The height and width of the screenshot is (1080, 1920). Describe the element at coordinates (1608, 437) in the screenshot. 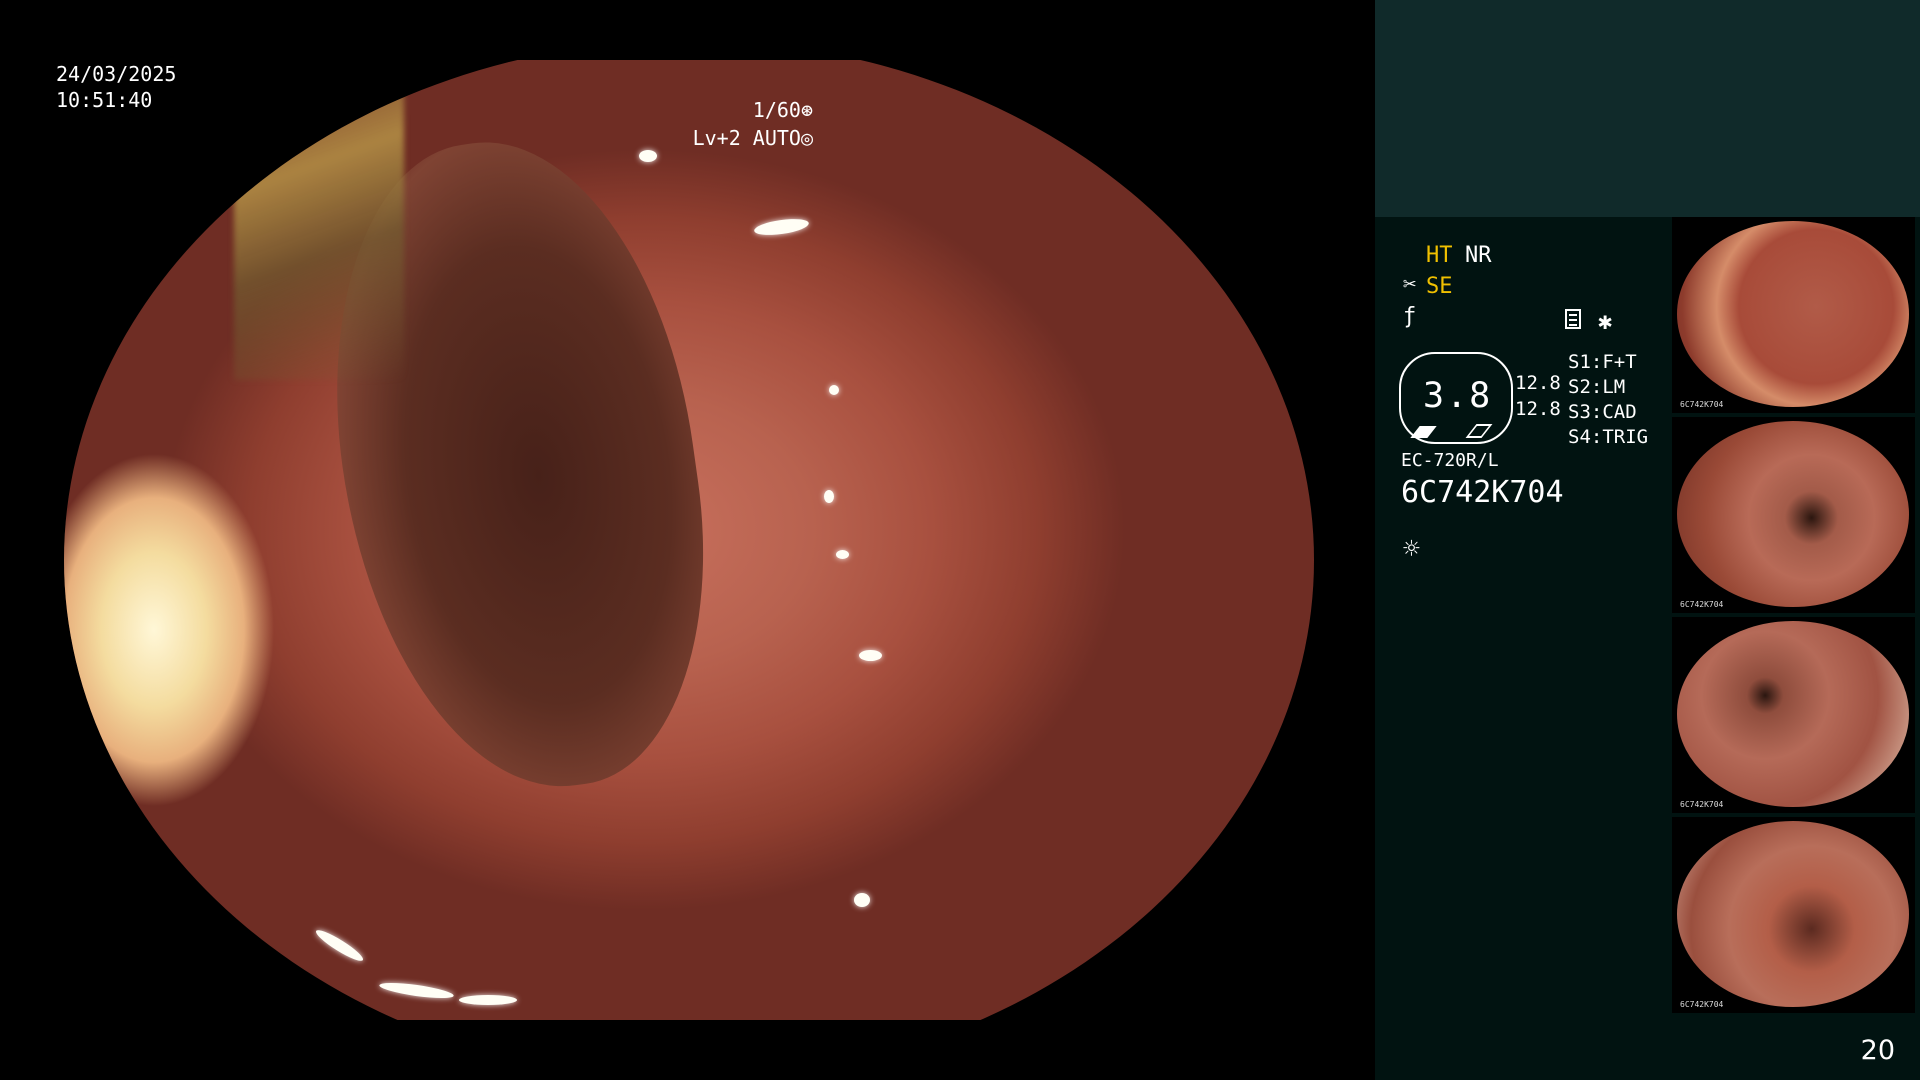

I see `setting-s4: S4:TRIG` at that location.